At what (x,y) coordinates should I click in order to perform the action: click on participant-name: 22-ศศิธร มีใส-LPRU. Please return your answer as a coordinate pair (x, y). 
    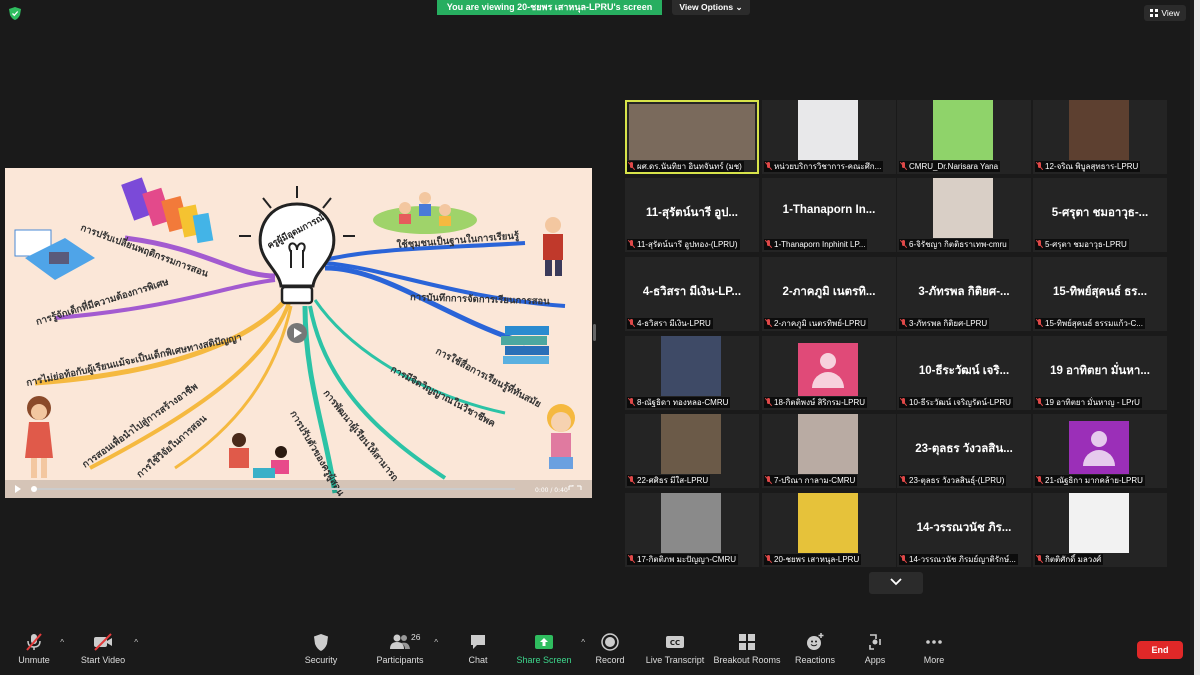
    Looking at the image, I should click on (673, 480).